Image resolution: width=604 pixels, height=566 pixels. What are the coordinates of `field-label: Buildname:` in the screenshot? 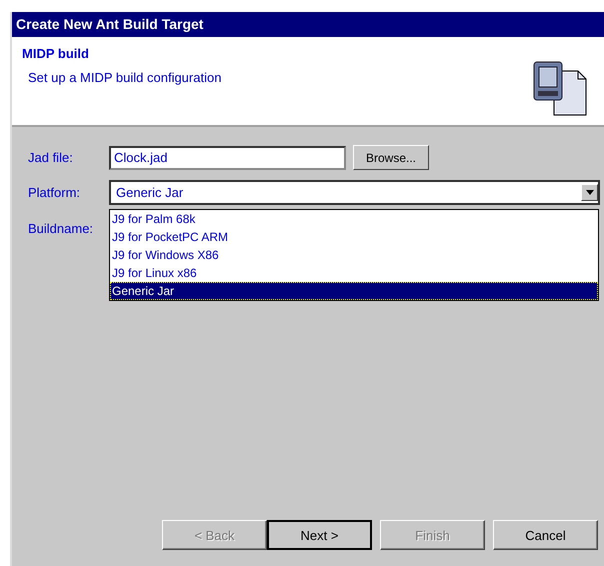 It's located at (61, 228).